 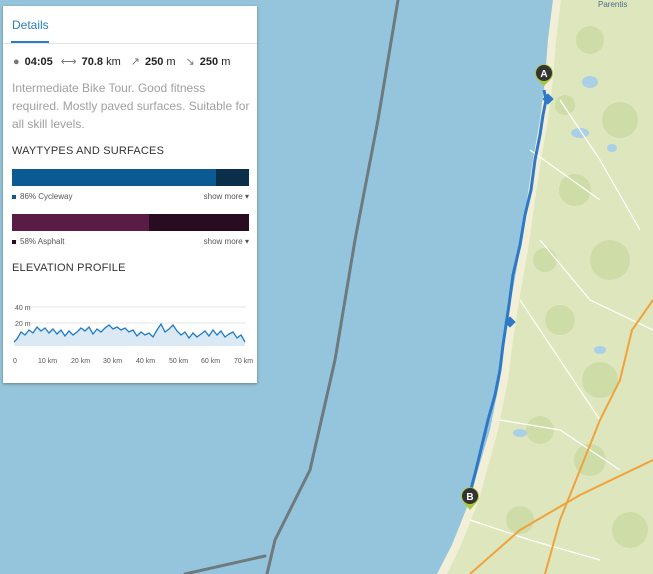 I want to click on waytype-legend: 86% Cycleway, so click(x=42, y=196).